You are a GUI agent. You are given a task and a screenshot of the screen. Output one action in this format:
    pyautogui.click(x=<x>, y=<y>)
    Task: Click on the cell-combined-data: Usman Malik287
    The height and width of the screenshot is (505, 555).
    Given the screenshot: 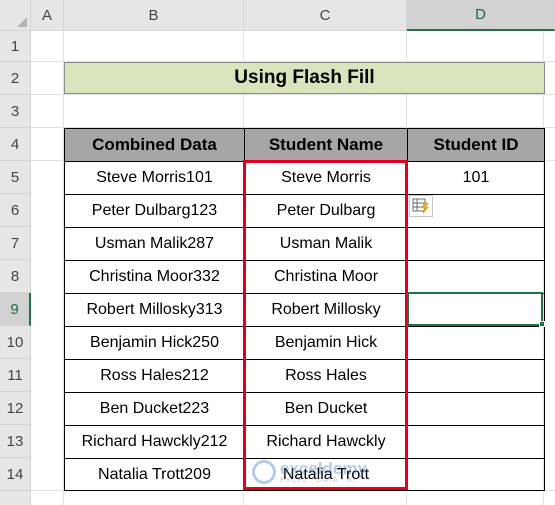 What is the action you would take?
    pyautogui.click(x=154, y=244)
    